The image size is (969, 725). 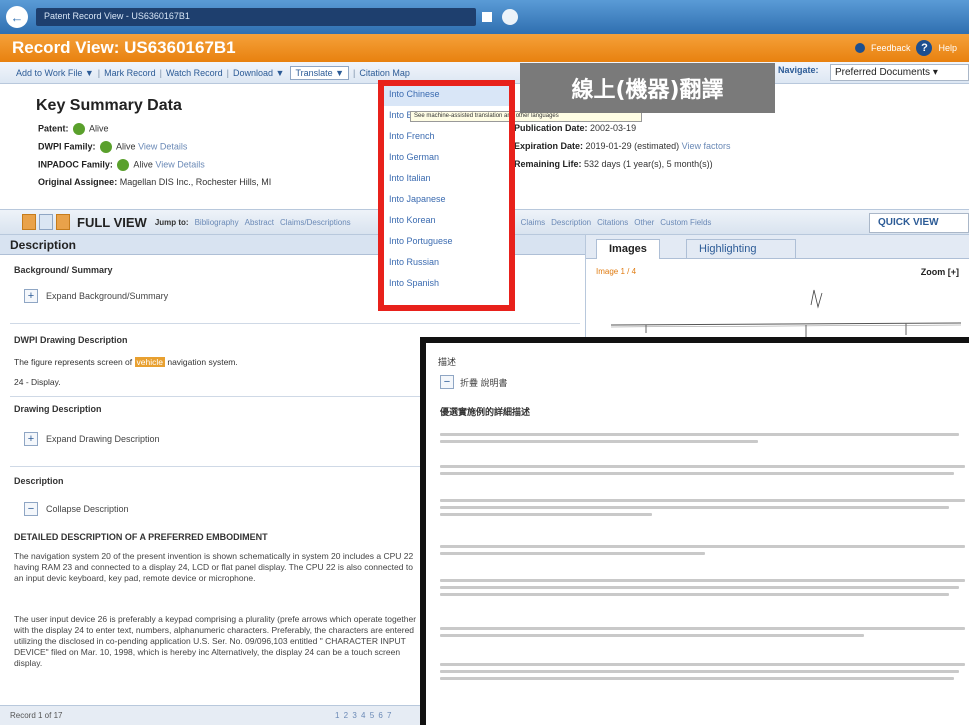 I want to click on navigate-label: Navigate:, so click(x=798, y=70).